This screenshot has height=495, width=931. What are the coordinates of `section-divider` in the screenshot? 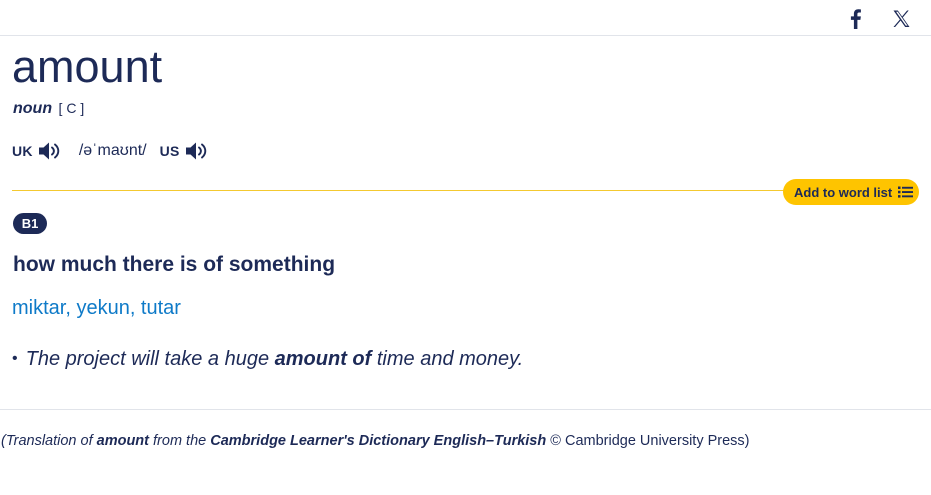 It's located at (412, 190).